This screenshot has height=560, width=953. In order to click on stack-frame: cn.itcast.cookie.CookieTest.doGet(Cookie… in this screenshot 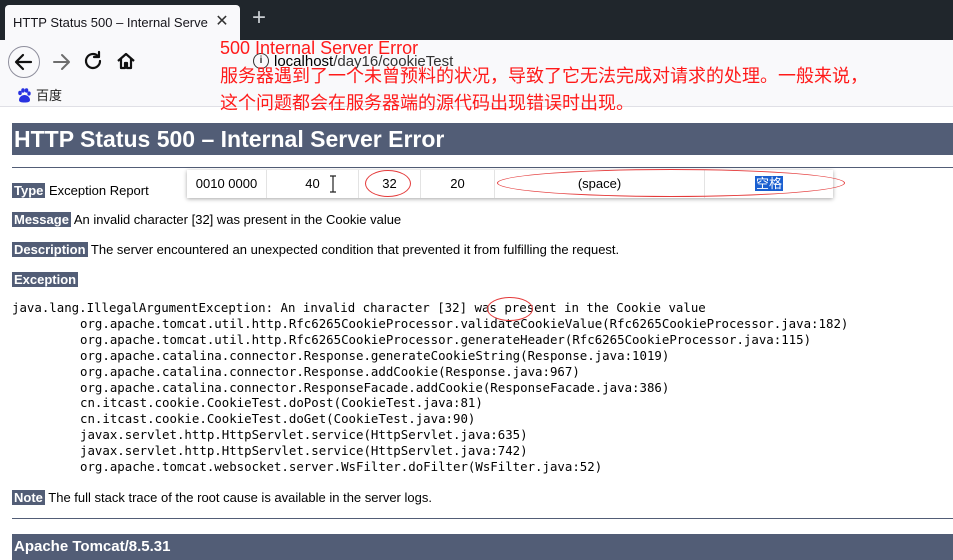, I will do `click(278, 419)`.